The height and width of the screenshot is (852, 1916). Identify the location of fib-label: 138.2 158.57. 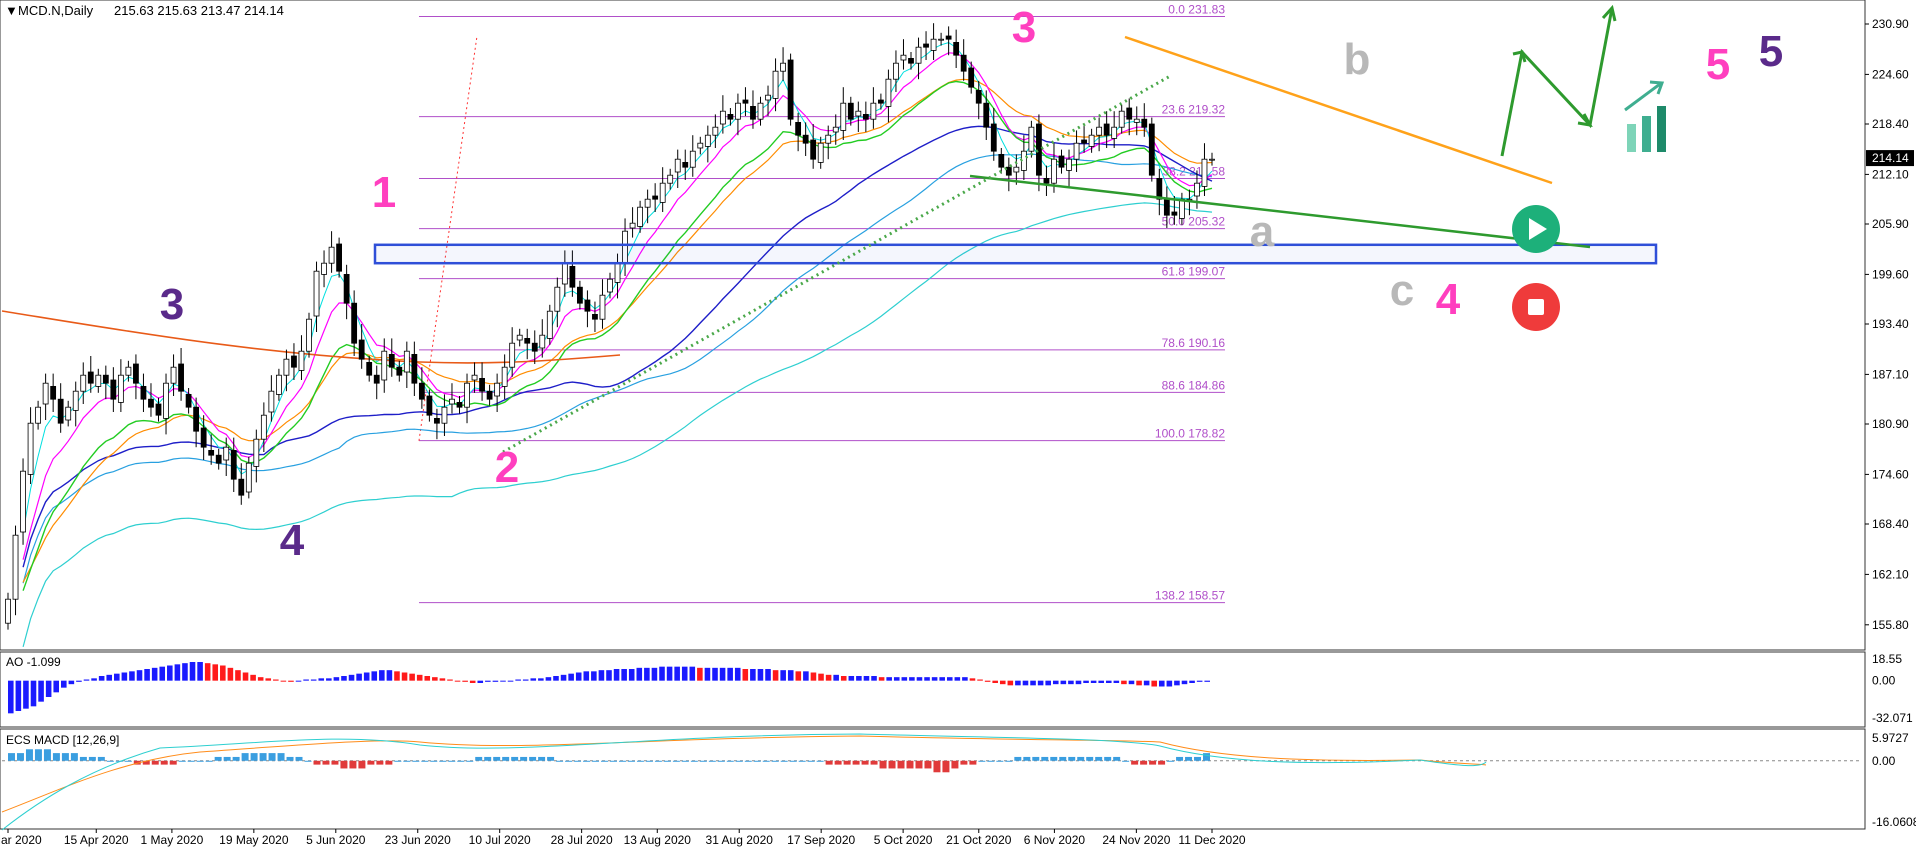
(1190, 596).